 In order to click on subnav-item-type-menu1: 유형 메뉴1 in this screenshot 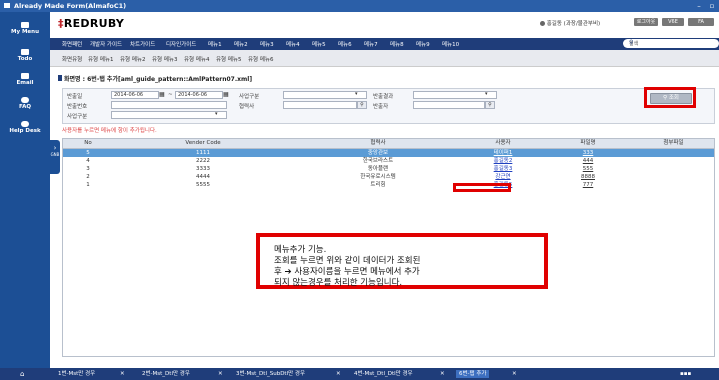, I will do `click(101, 59)`.